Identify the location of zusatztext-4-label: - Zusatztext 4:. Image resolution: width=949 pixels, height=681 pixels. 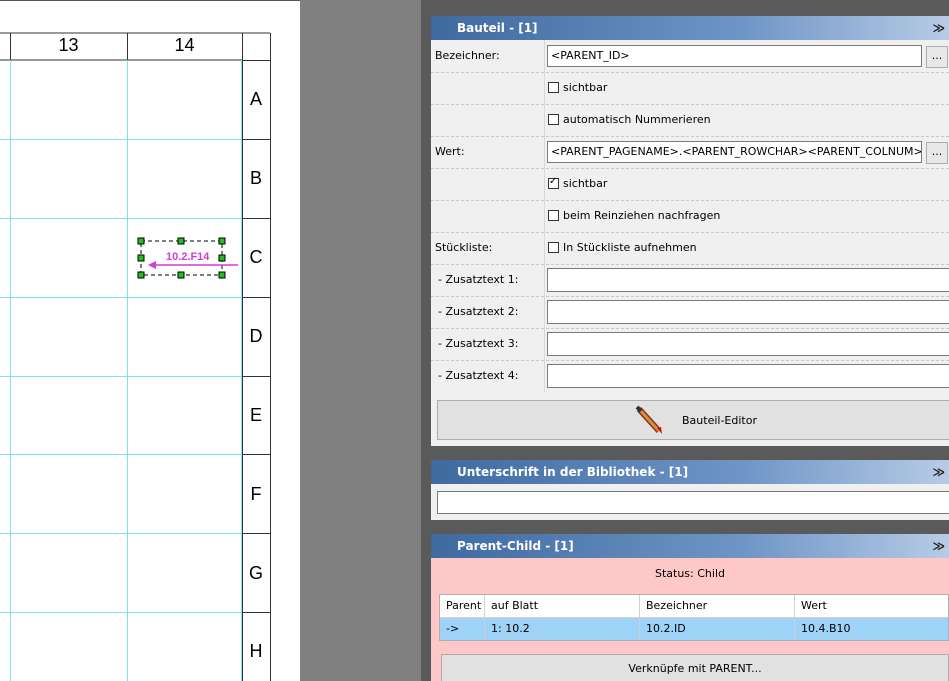
(478, 375).